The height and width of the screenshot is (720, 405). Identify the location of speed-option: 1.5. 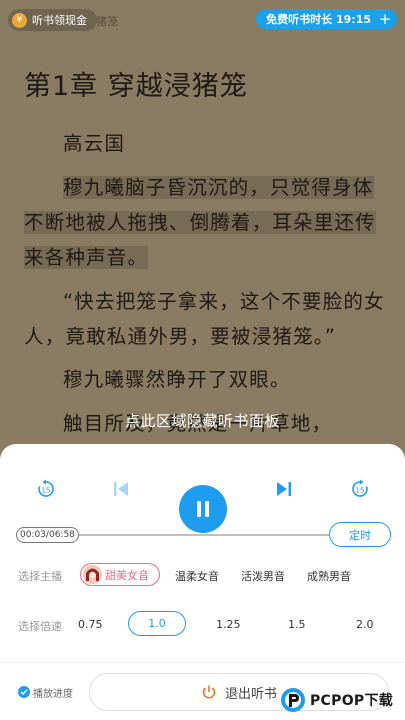
(297, 624).